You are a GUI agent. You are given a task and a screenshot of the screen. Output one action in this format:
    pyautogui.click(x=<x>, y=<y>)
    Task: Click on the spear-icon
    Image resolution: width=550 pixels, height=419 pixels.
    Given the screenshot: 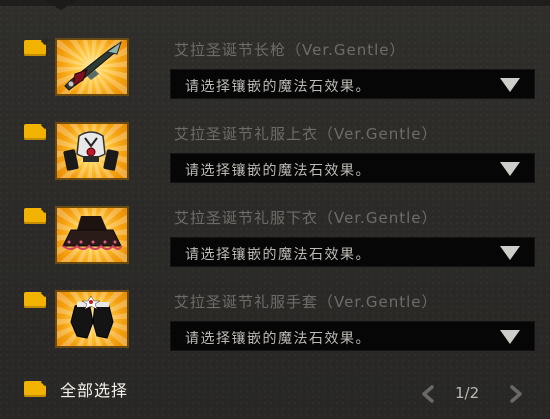 What is the action you would take?
    pyautogui.click(x=93, y=65)
    